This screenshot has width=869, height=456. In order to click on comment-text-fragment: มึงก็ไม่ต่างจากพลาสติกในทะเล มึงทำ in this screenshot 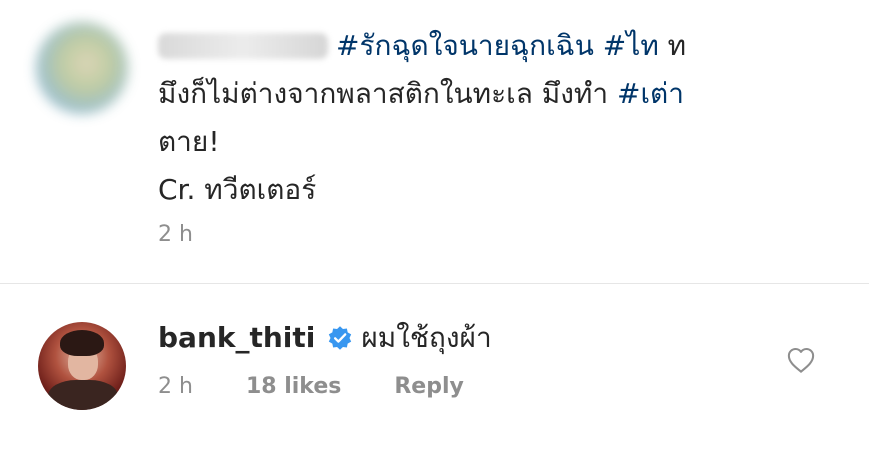, I will do `click(387, 93)`.